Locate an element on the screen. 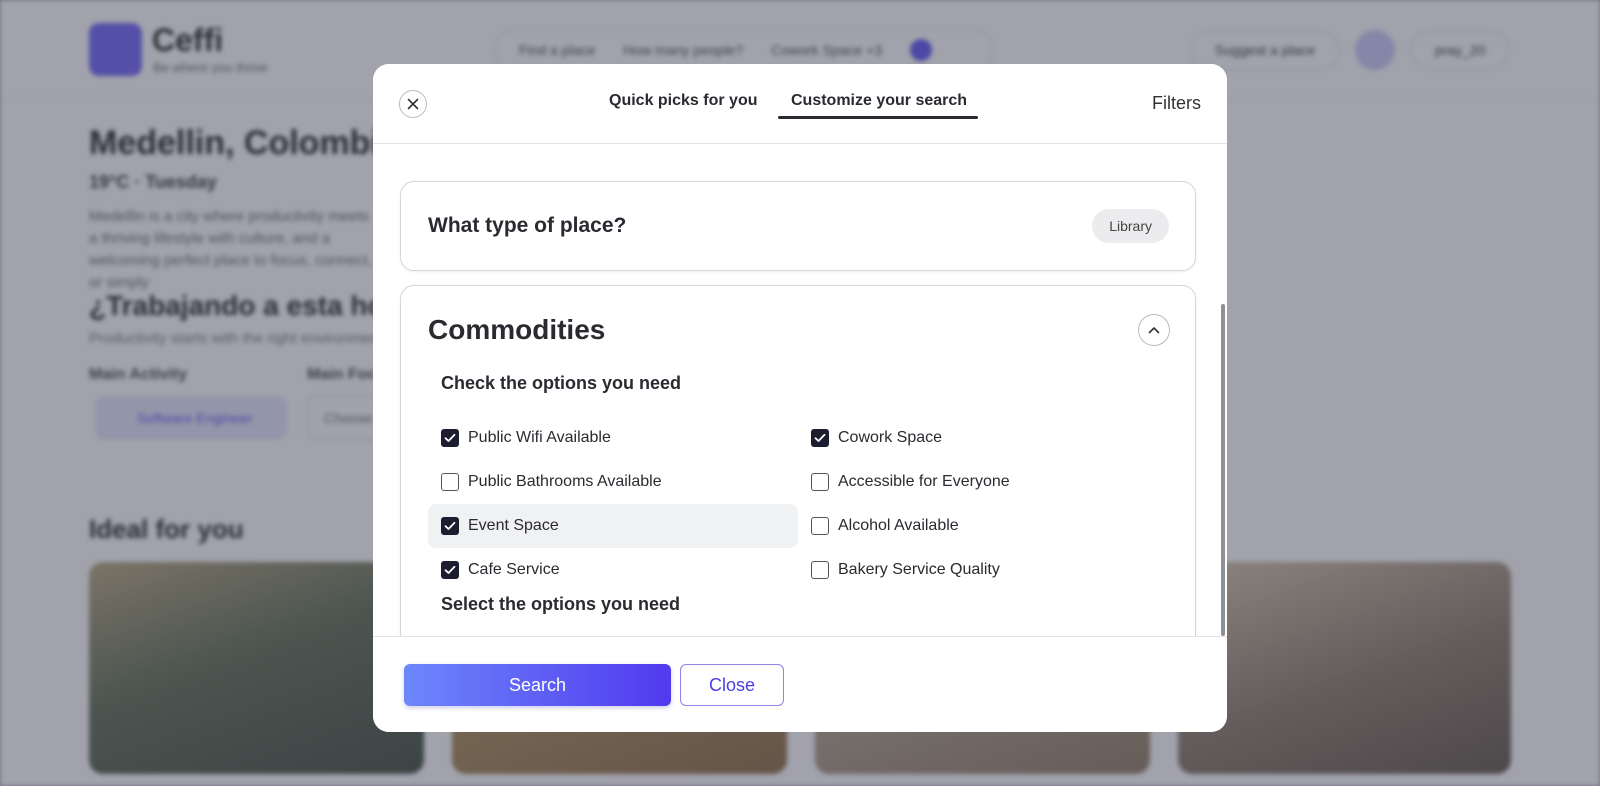  place-type-question: What type of place? is located at coordinates (527, 225).